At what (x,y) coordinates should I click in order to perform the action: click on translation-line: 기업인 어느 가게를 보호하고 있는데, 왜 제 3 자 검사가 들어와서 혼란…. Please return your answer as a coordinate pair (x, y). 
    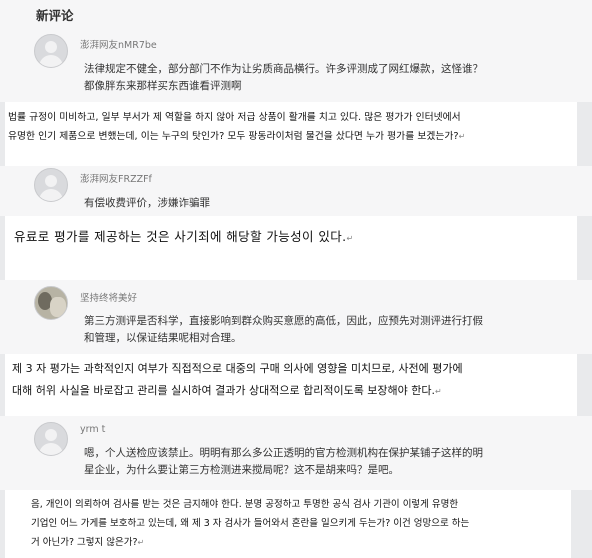
    Looking at the image, I should click on (250, 523).